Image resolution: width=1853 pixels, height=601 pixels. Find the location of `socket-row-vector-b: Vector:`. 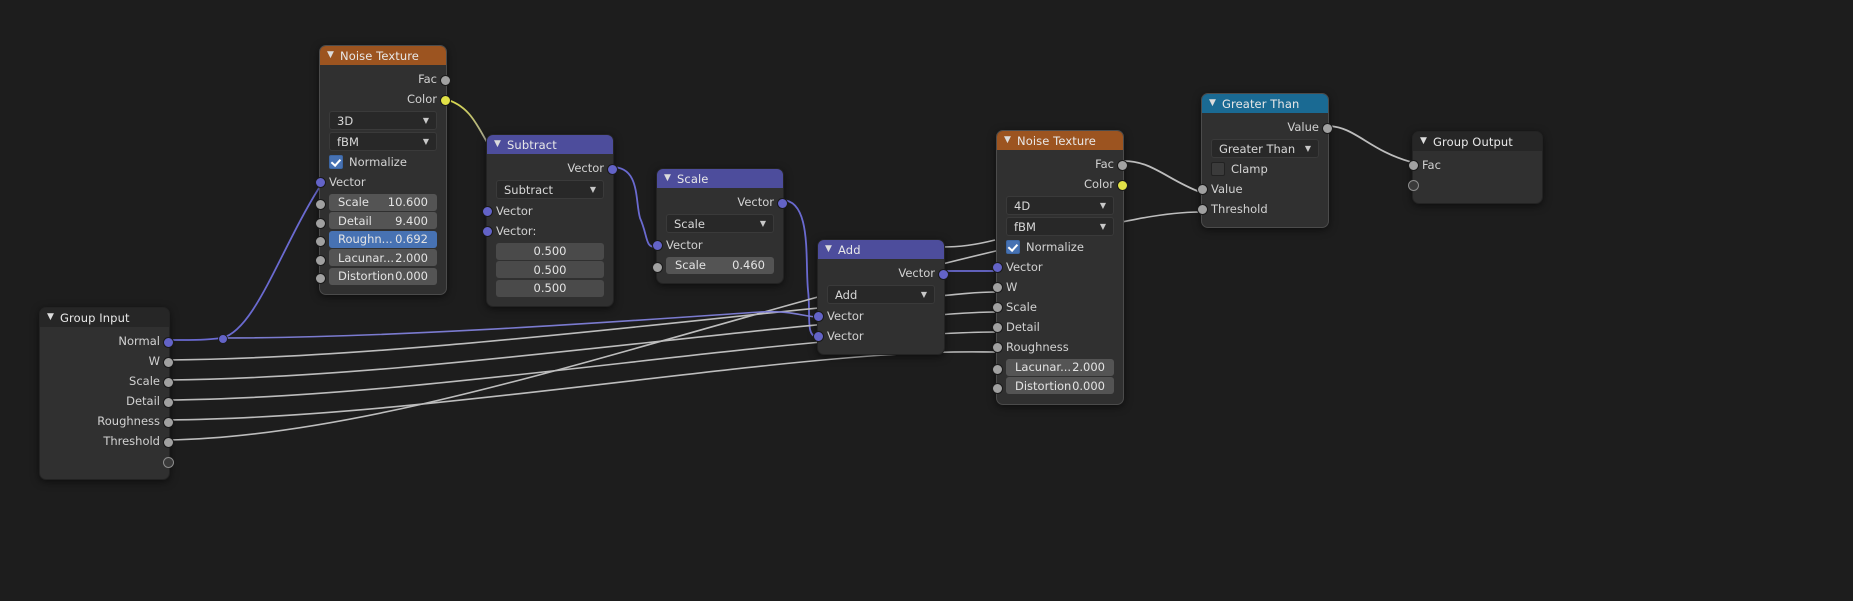

socket-row-vector-b: Vector: is located at coordinates (547, 231).